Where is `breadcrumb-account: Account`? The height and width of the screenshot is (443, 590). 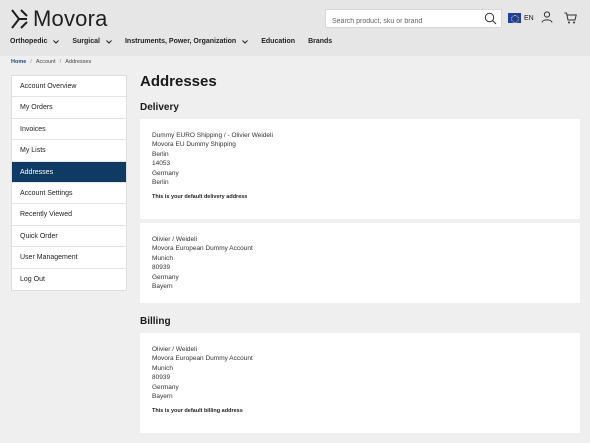 breadcrumb-account: Account is located at coordinates (46, 62).